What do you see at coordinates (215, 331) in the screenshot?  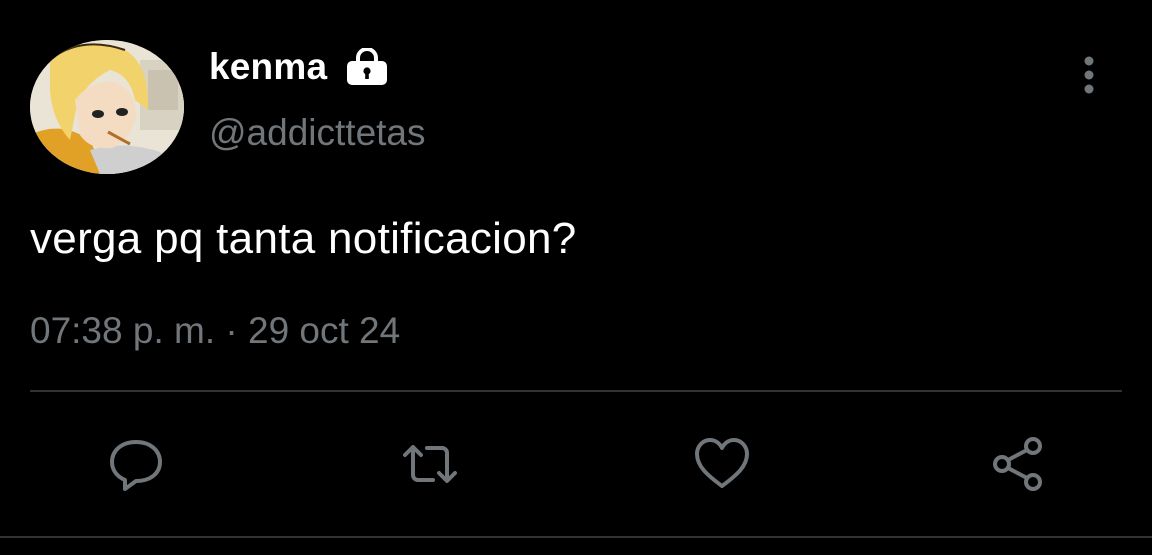 I see `timestamp: 07:38 p. m. · 29 oct 24` at bounding box center [215, 331].